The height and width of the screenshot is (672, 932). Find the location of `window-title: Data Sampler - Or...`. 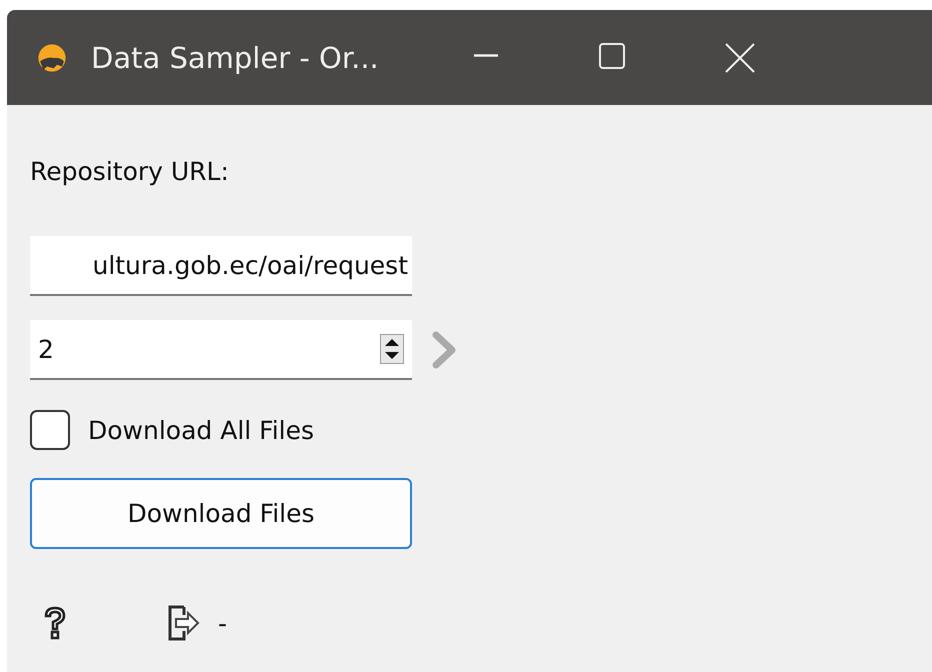

window-title: Data Sampler - Or... is located at coordinates (235, 57).